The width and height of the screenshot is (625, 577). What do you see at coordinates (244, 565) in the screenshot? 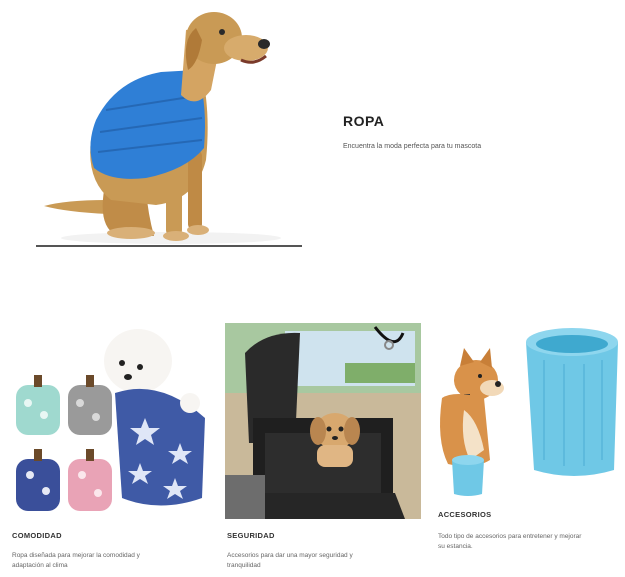
I see `card-description-line: tranquilidad` at bounding box center [244, 565].